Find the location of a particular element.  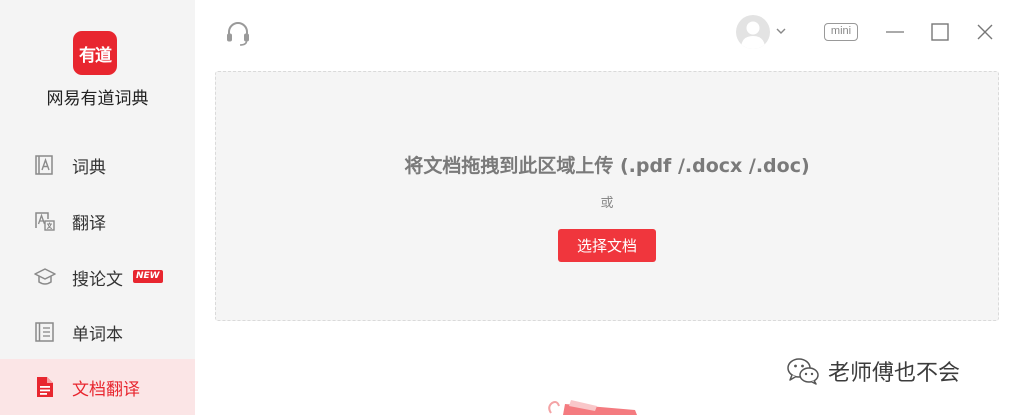

sidebar-item-paper-search: 搜论文 NEW is located at coordinates (97, 277).